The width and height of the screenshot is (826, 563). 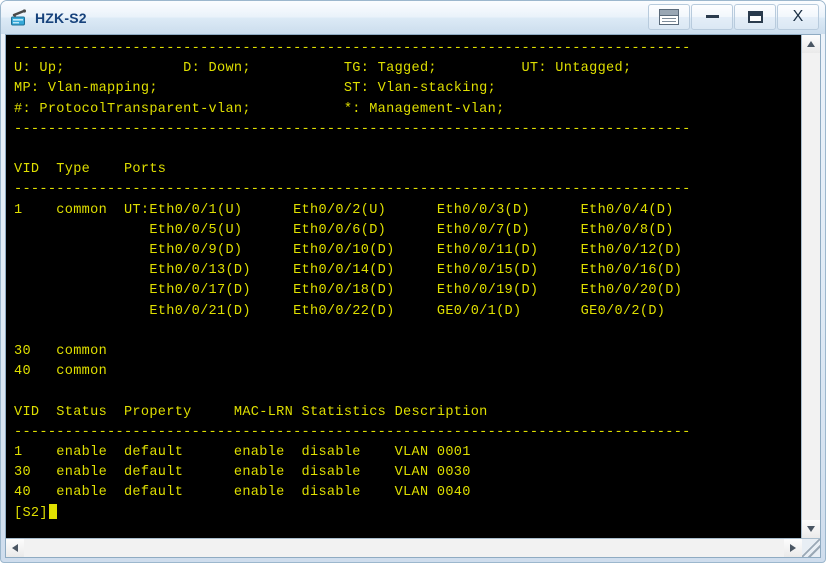 I want to click on document-icon, so click(x=669, y=16).